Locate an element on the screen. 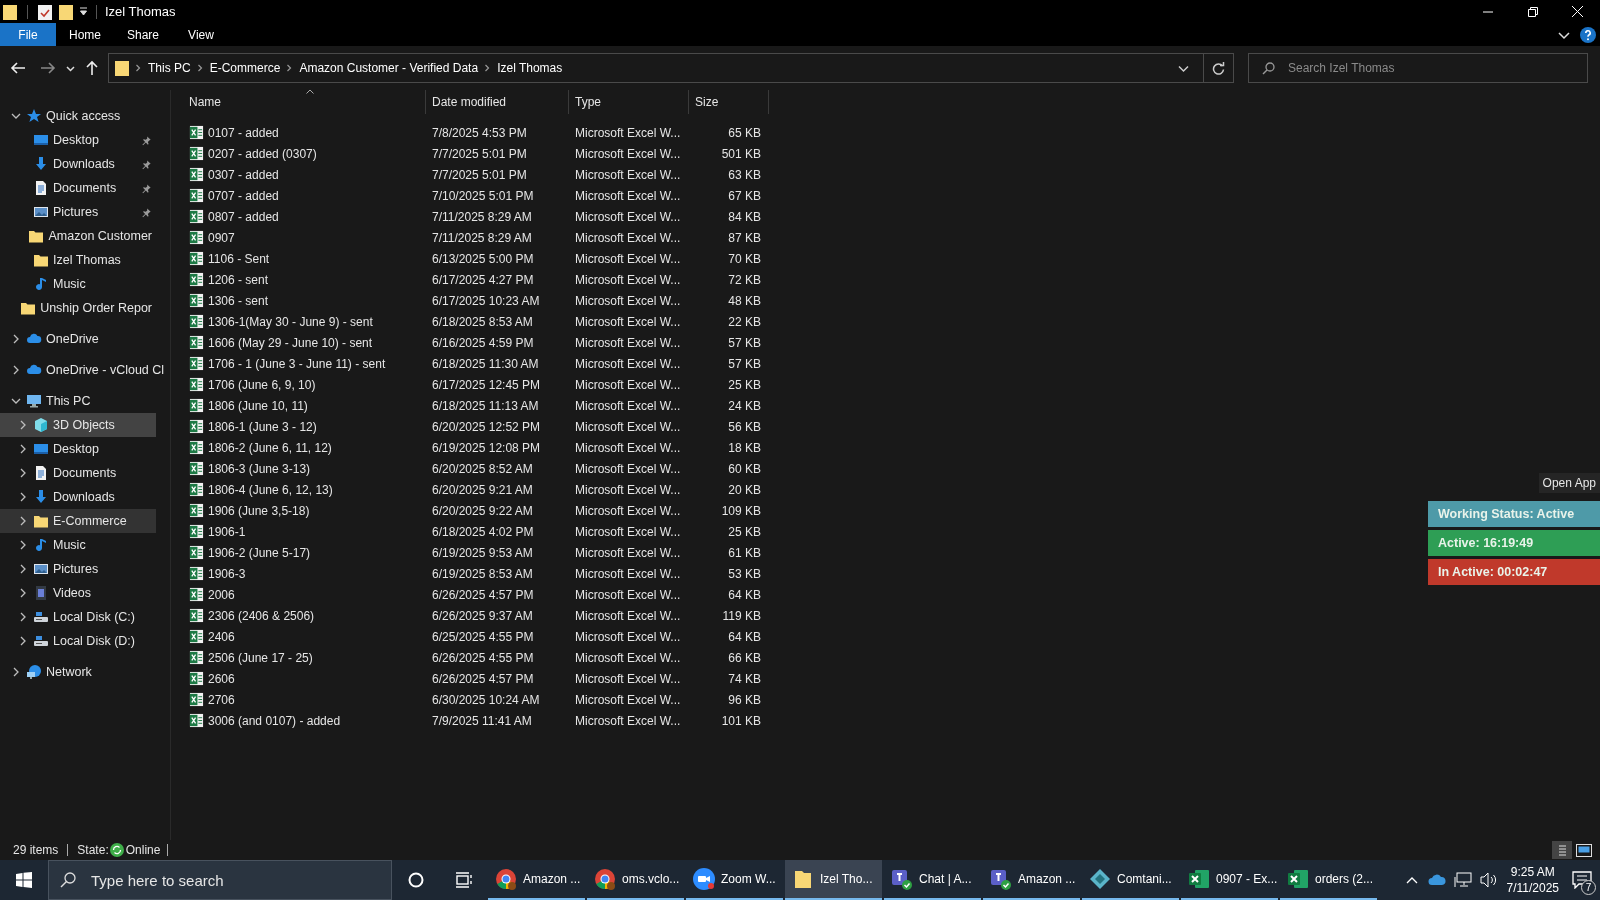  large-icons-view-icon is located at coordinates (1584, 850).